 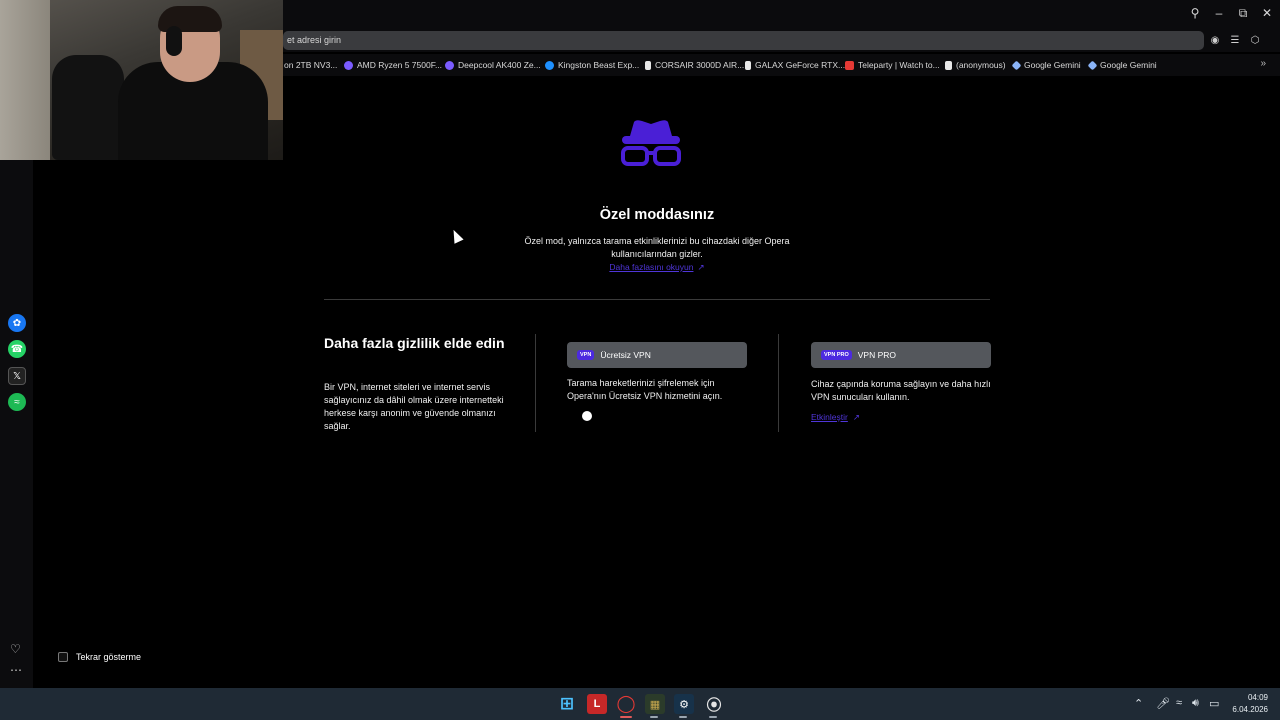 I want to click on window-controls: ⚲ – ⧉ ✕, so click(x=1231, y=13).